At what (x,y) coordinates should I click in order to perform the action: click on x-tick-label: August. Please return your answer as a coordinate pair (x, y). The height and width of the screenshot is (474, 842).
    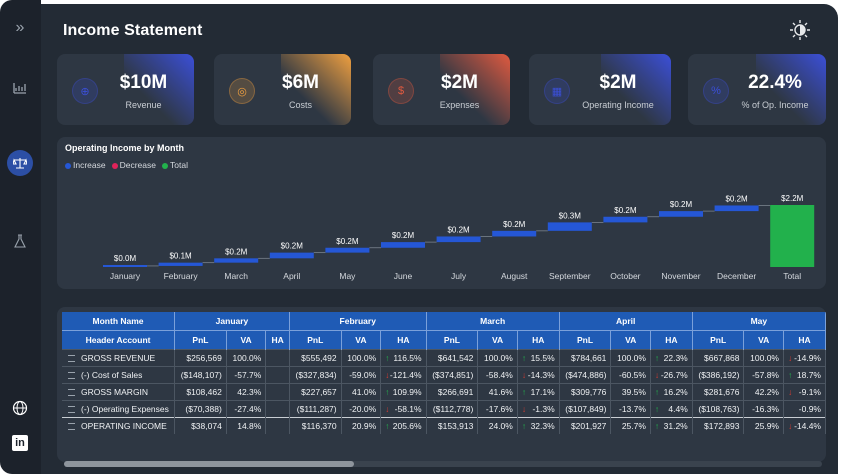
    Looking at the image, I should click on (514, 276).